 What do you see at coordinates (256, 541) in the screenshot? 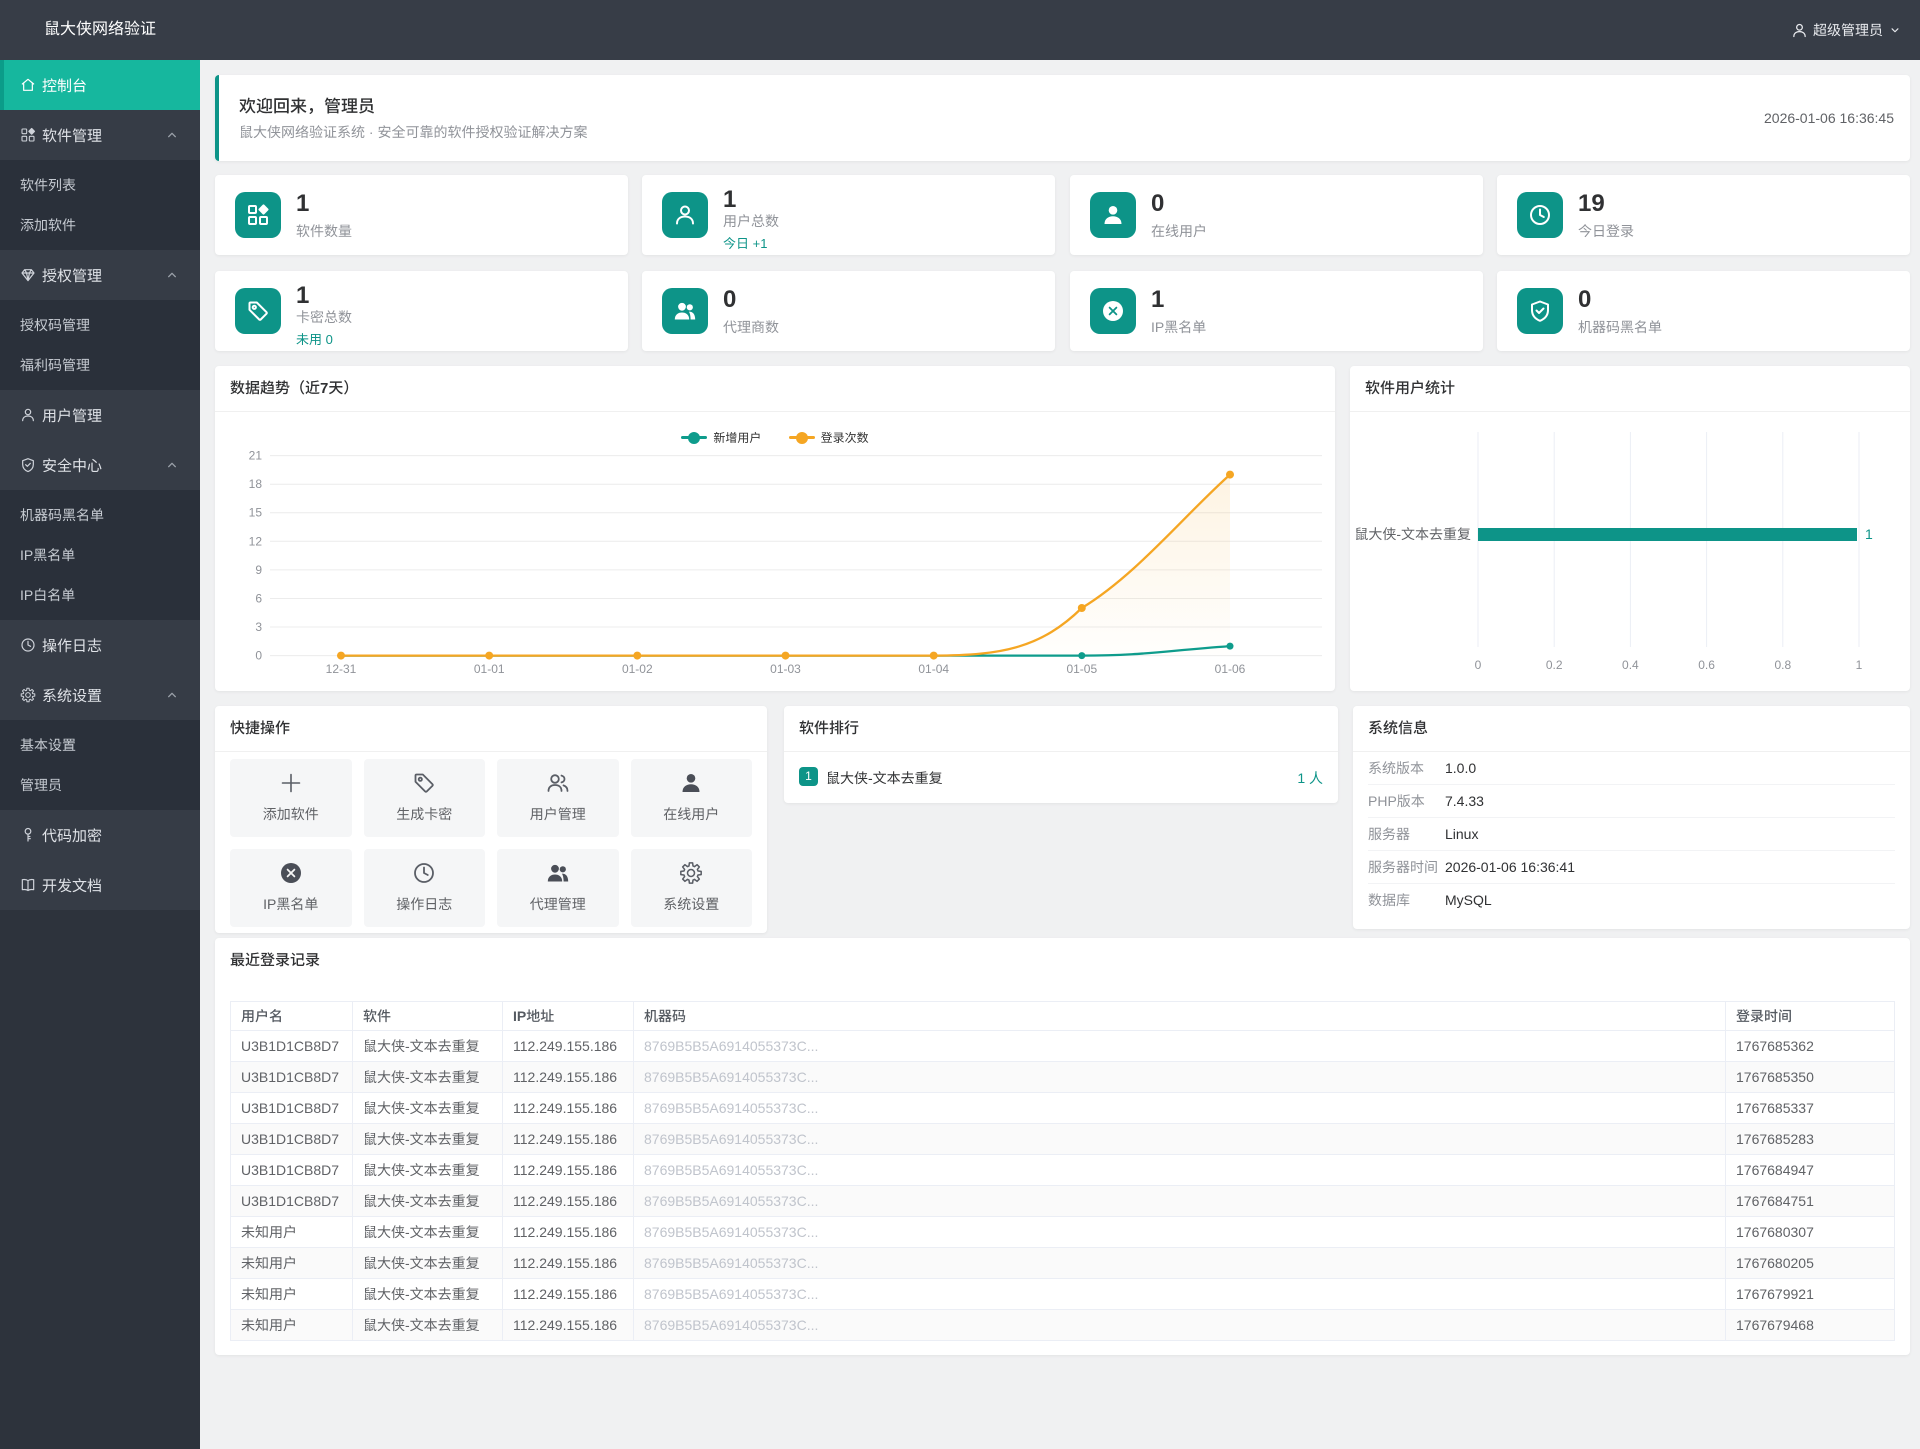
I see `svg-text: 12` at bounding box center [256, 541].